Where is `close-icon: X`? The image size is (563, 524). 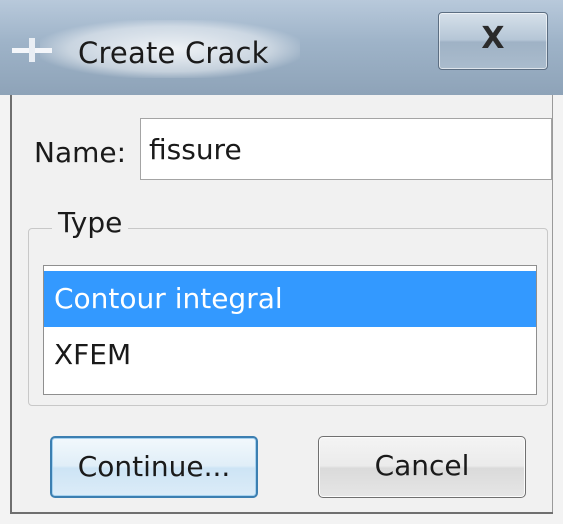
close-icon: X is located at coordinates (493, 38).